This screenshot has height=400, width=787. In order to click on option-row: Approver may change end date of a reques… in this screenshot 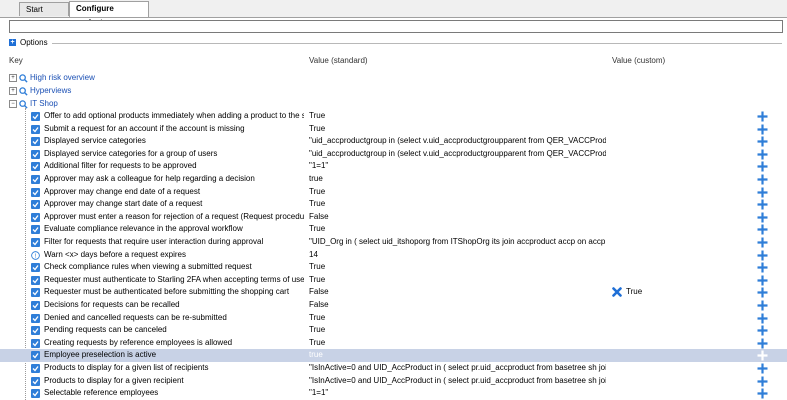, I will do `click(393, 192)`.